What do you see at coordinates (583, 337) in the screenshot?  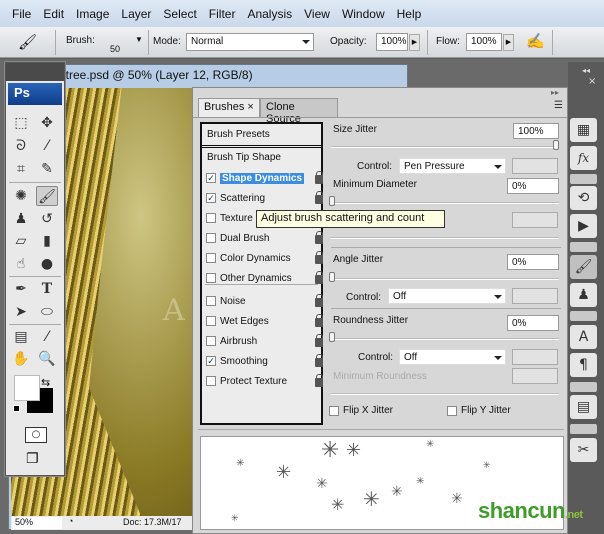 I see `character-panel-icon: A` at bounding box center [583, 337].